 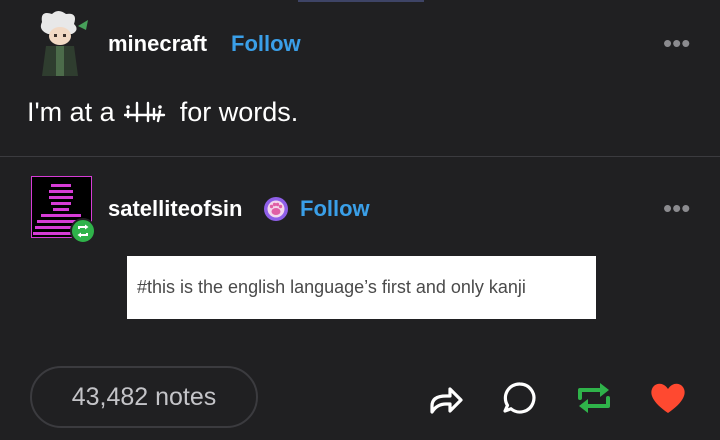 I want to click on follow-button-2: Follow, so click(x=335, y=209).